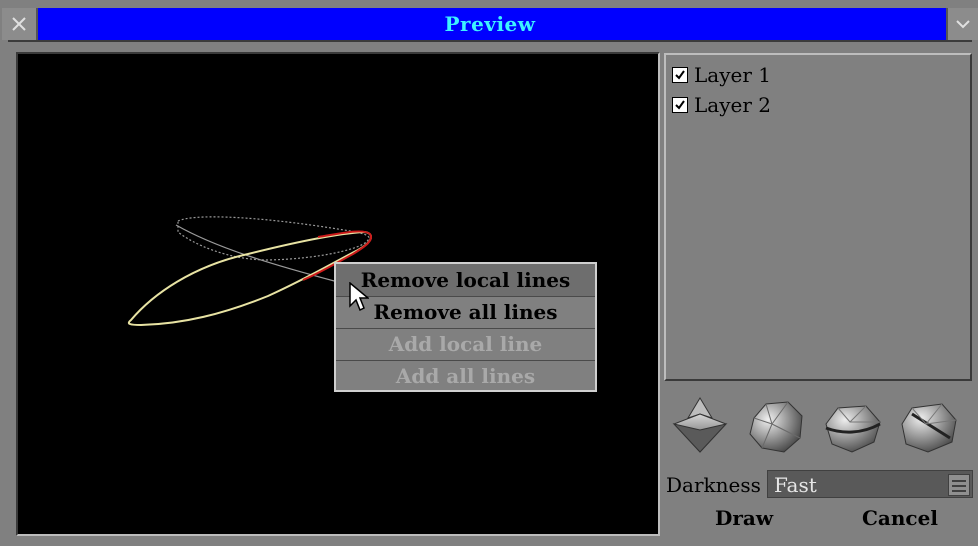  Describe the element at coordinates (900, 518) in the screenshot. I see `cancel-button: Cancel` at that location.